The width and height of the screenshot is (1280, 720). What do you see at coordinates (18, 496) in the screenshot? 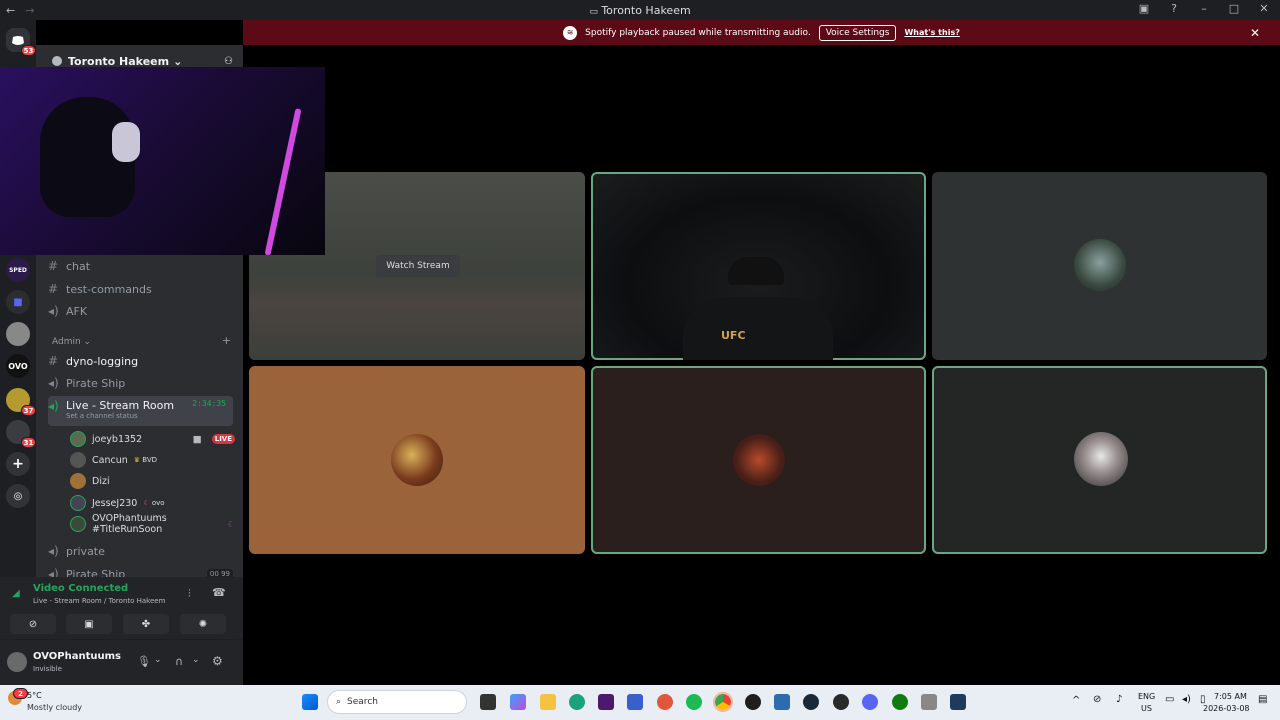
I see `discover-icon: ◎` at bounding box center [18, 496].